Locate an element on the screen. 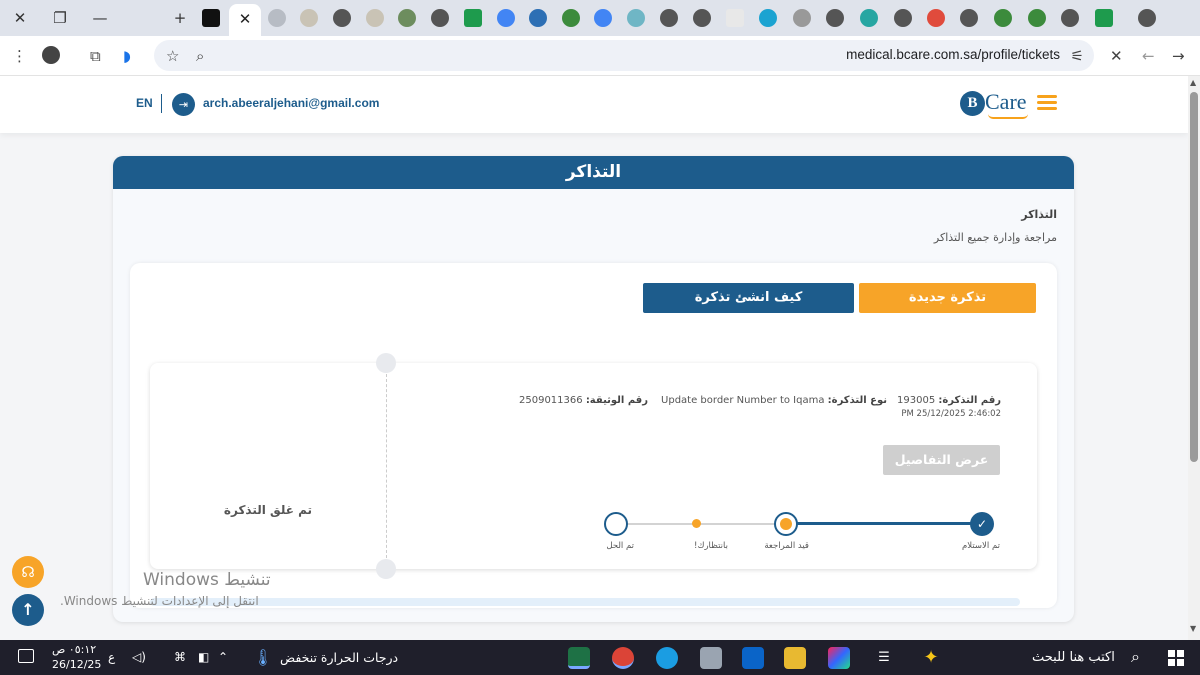  how-to-create-ticket-button: كيف انشئ تذكرة is located at coordinates (748, 298).